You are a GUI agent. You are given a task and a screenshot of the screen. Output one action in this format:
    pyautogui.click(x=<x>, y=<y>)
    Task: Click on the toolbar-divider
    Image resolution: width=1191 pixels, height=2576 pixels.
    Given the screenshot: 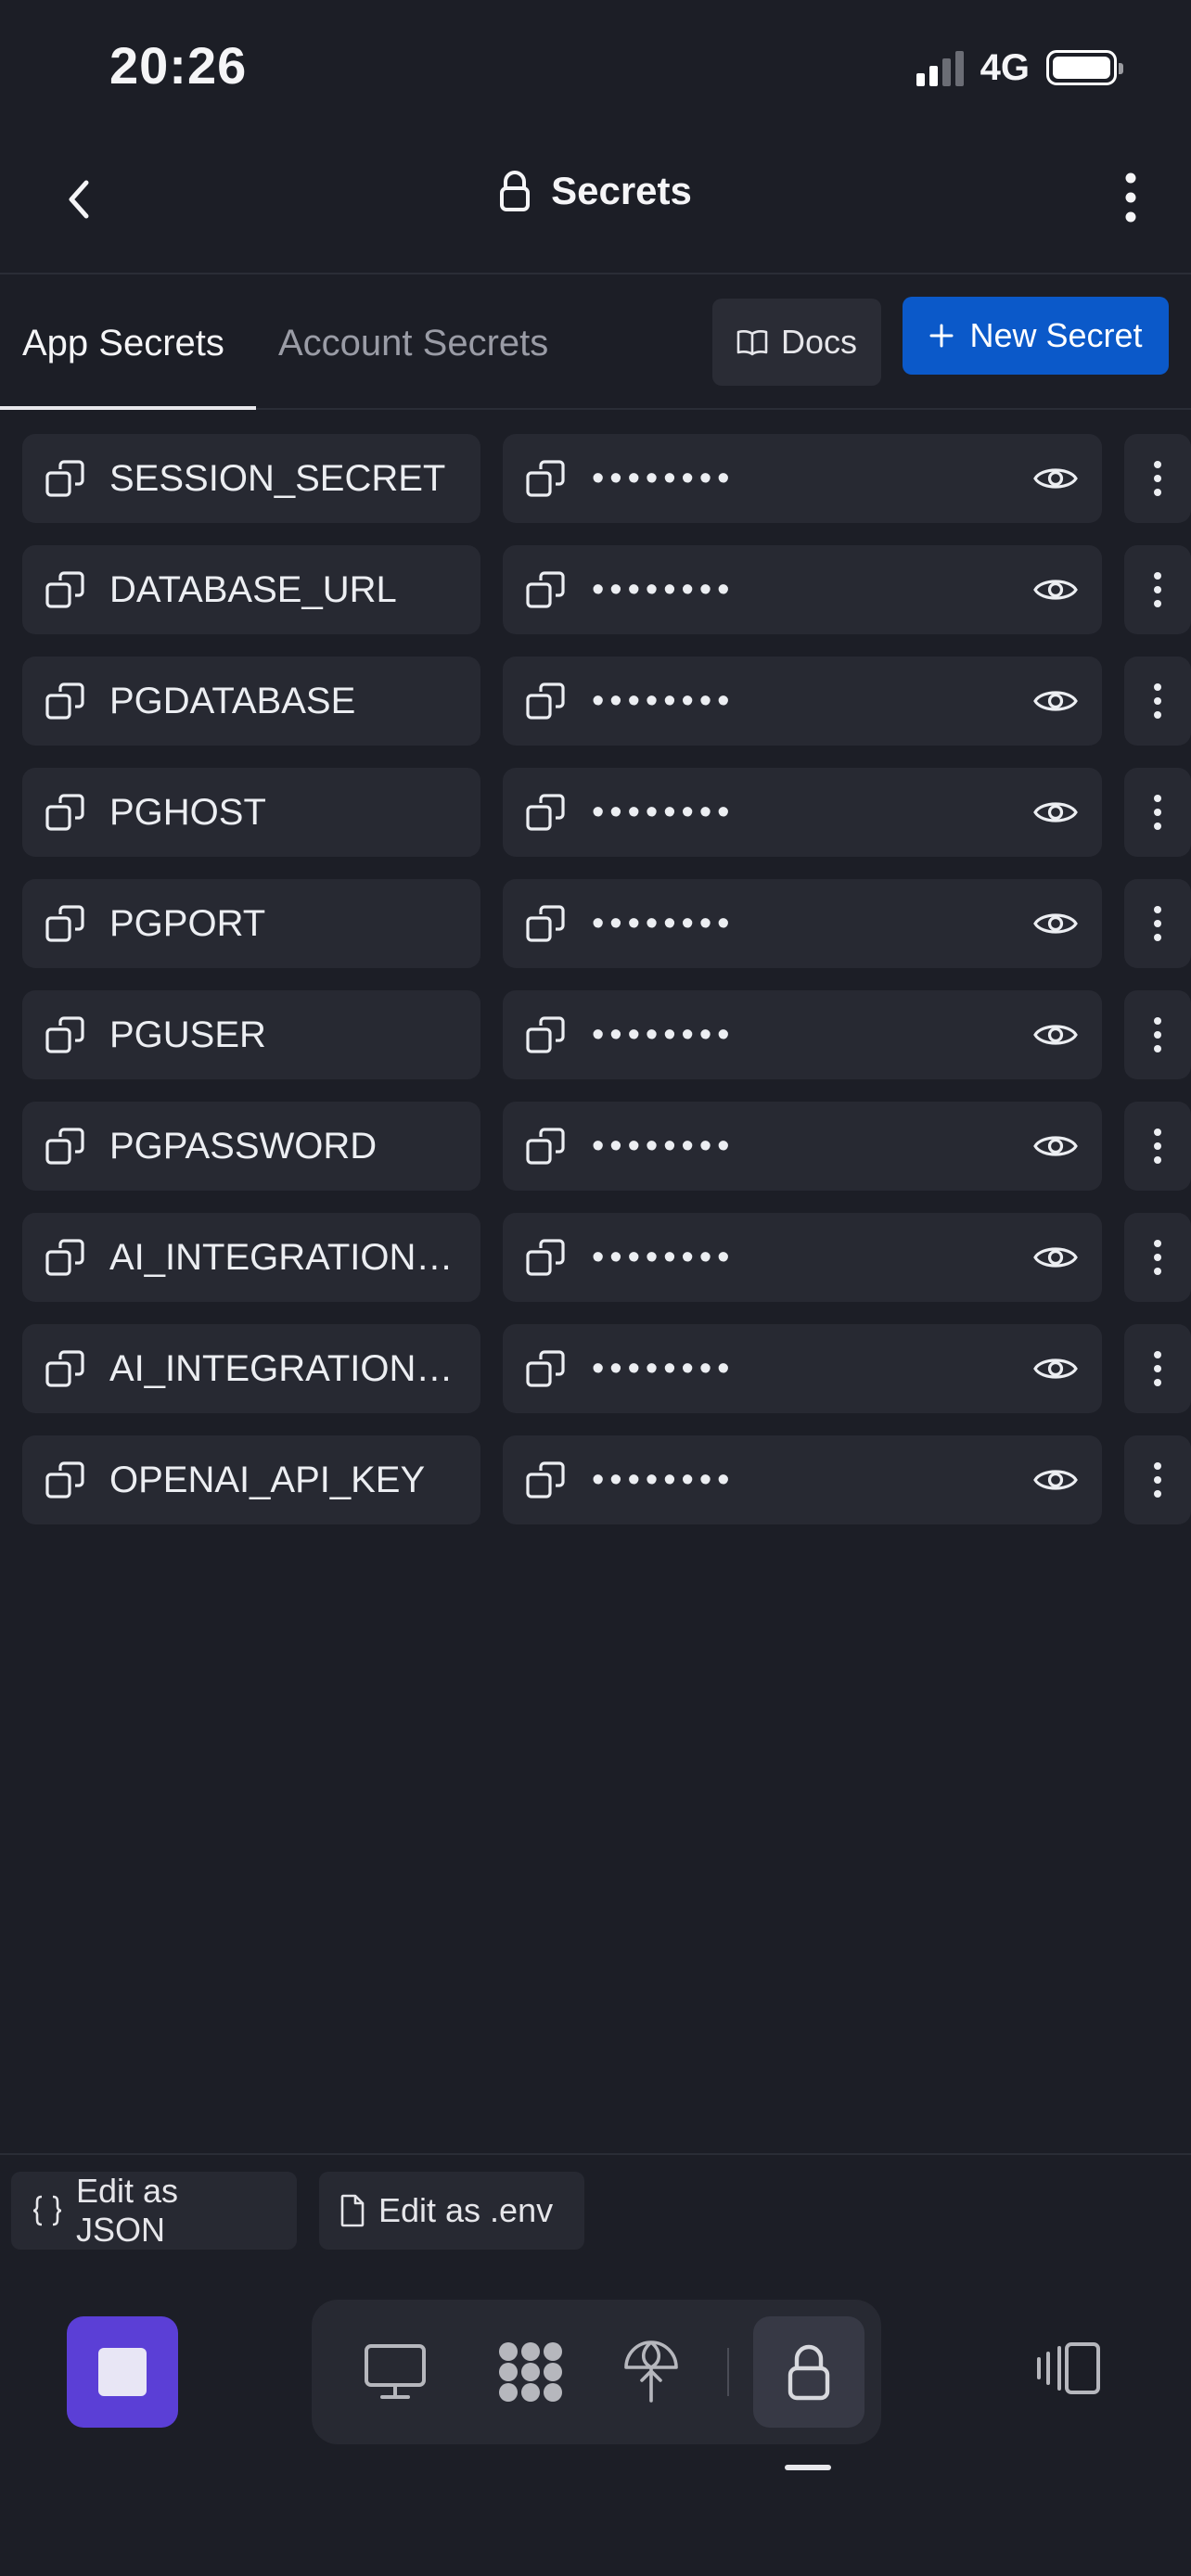 What is the action you would take?
    pyautogui.click(x=728, y=2372)
    